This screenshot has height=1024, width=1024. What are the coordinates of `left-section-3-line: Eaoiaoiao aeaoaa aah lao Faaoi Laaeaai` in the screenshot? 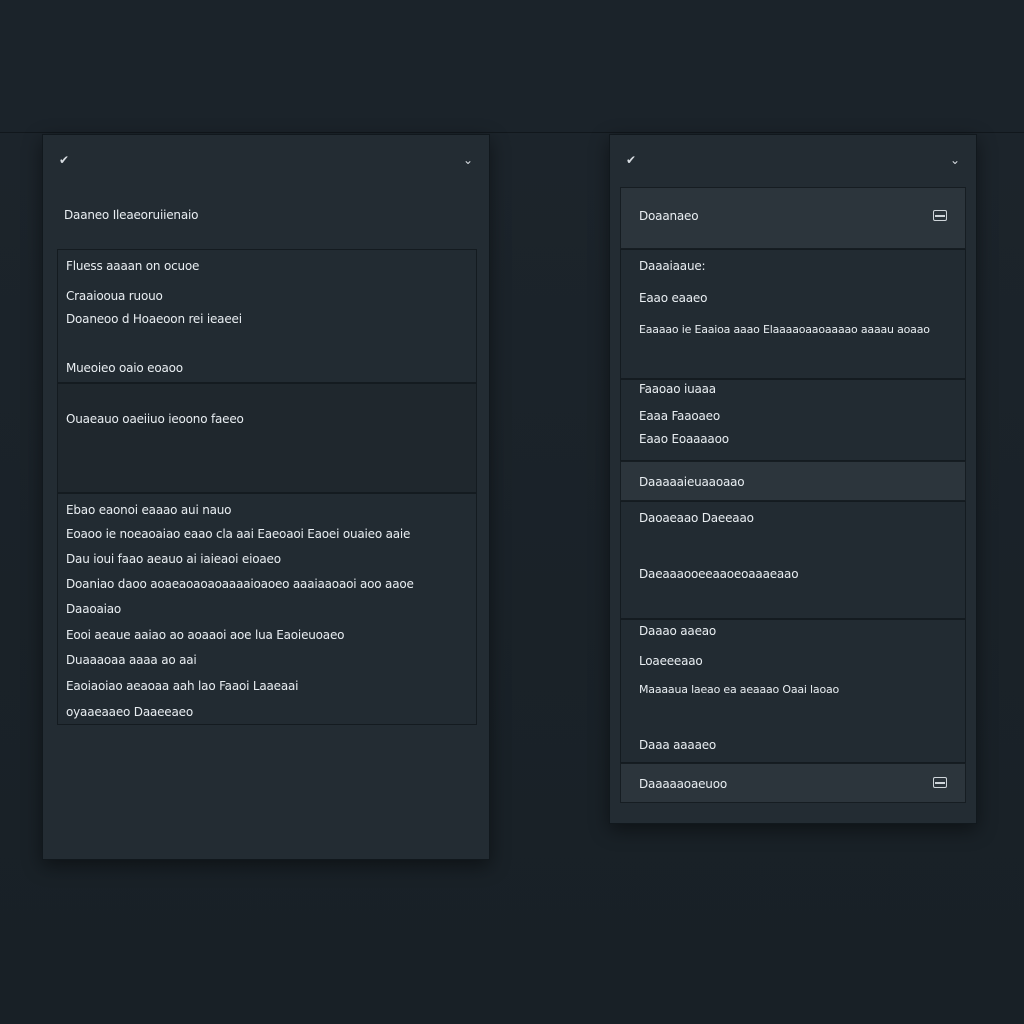 It's located at (182, 686).